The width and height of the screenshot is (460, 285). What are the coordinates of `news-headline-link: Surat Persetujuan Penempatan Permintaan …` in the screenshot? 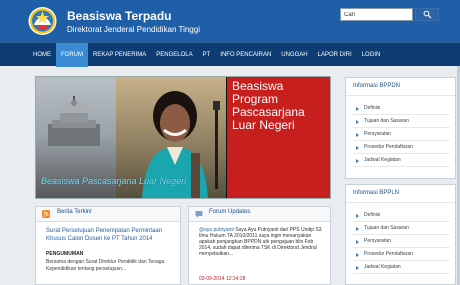 It's located at (107, 235).